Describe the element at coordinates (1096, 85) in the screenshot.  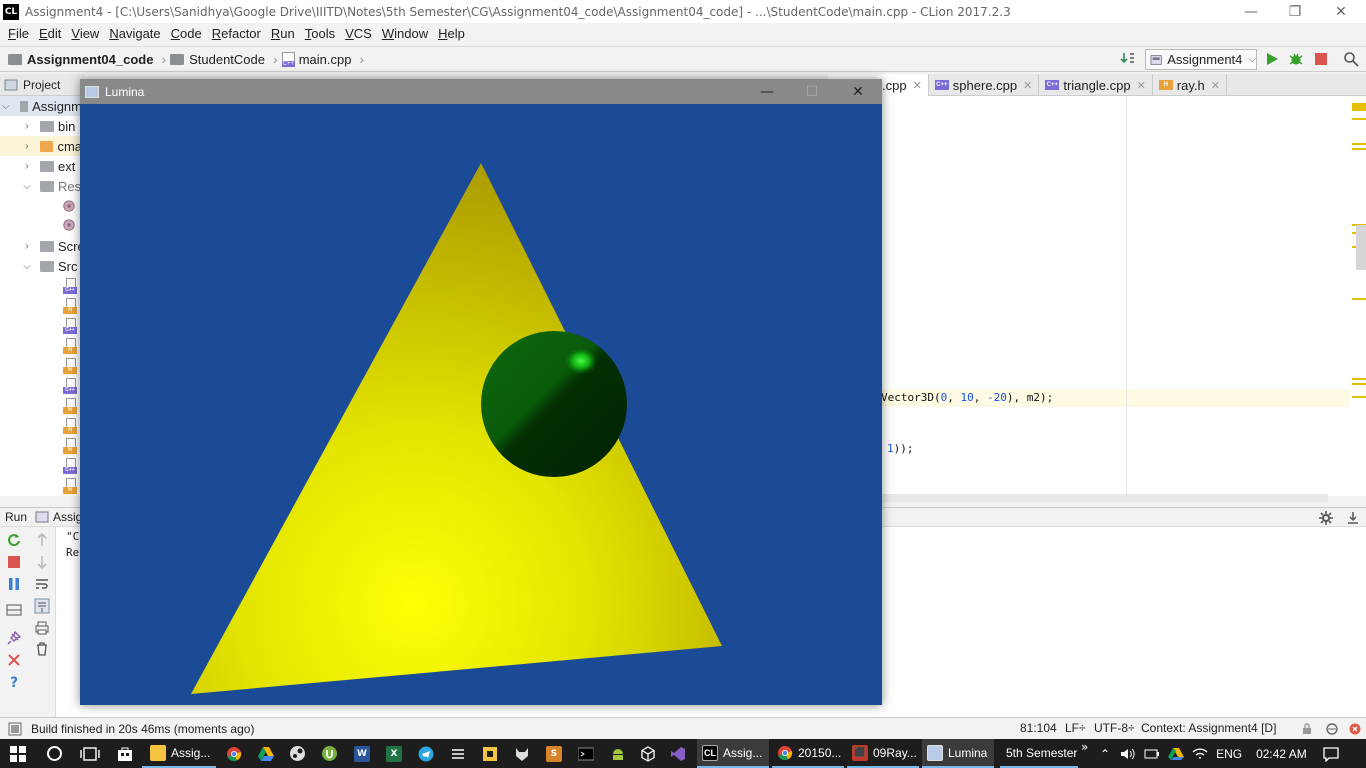
I see `tab-triangle-cpp: C++ triangle.cpp ✕` at that location.